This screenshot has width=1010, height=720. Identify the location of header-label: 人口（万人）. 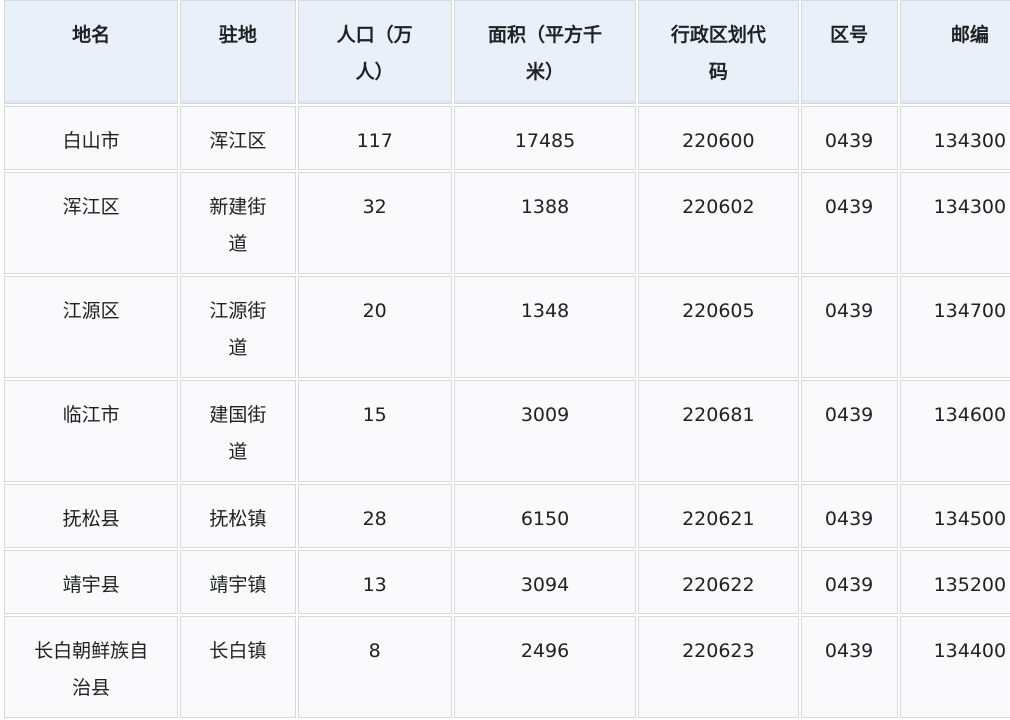
(374, 53).